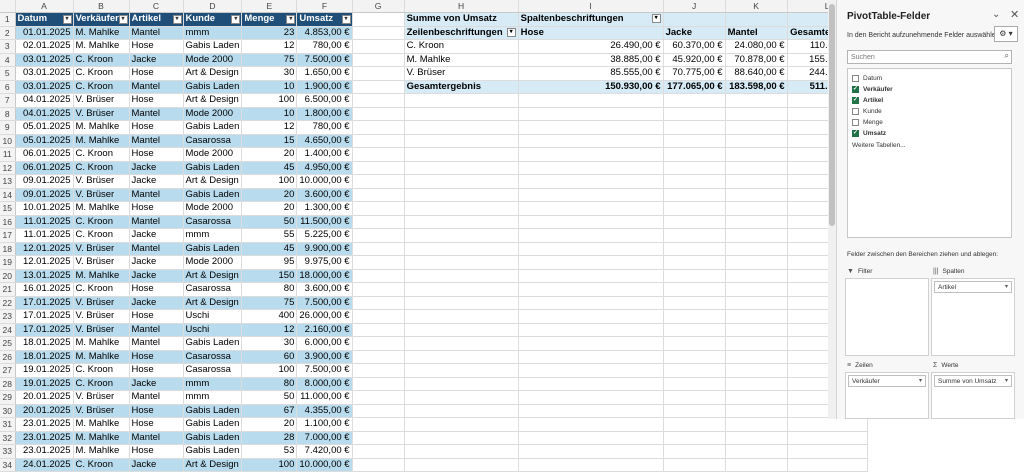 The image size is (1024, 472). What do you see at coordinates (756, 60) in the screenshot?
I see `pivot-value-cell: 70.878,00 €` at bounding box center [756, 60].